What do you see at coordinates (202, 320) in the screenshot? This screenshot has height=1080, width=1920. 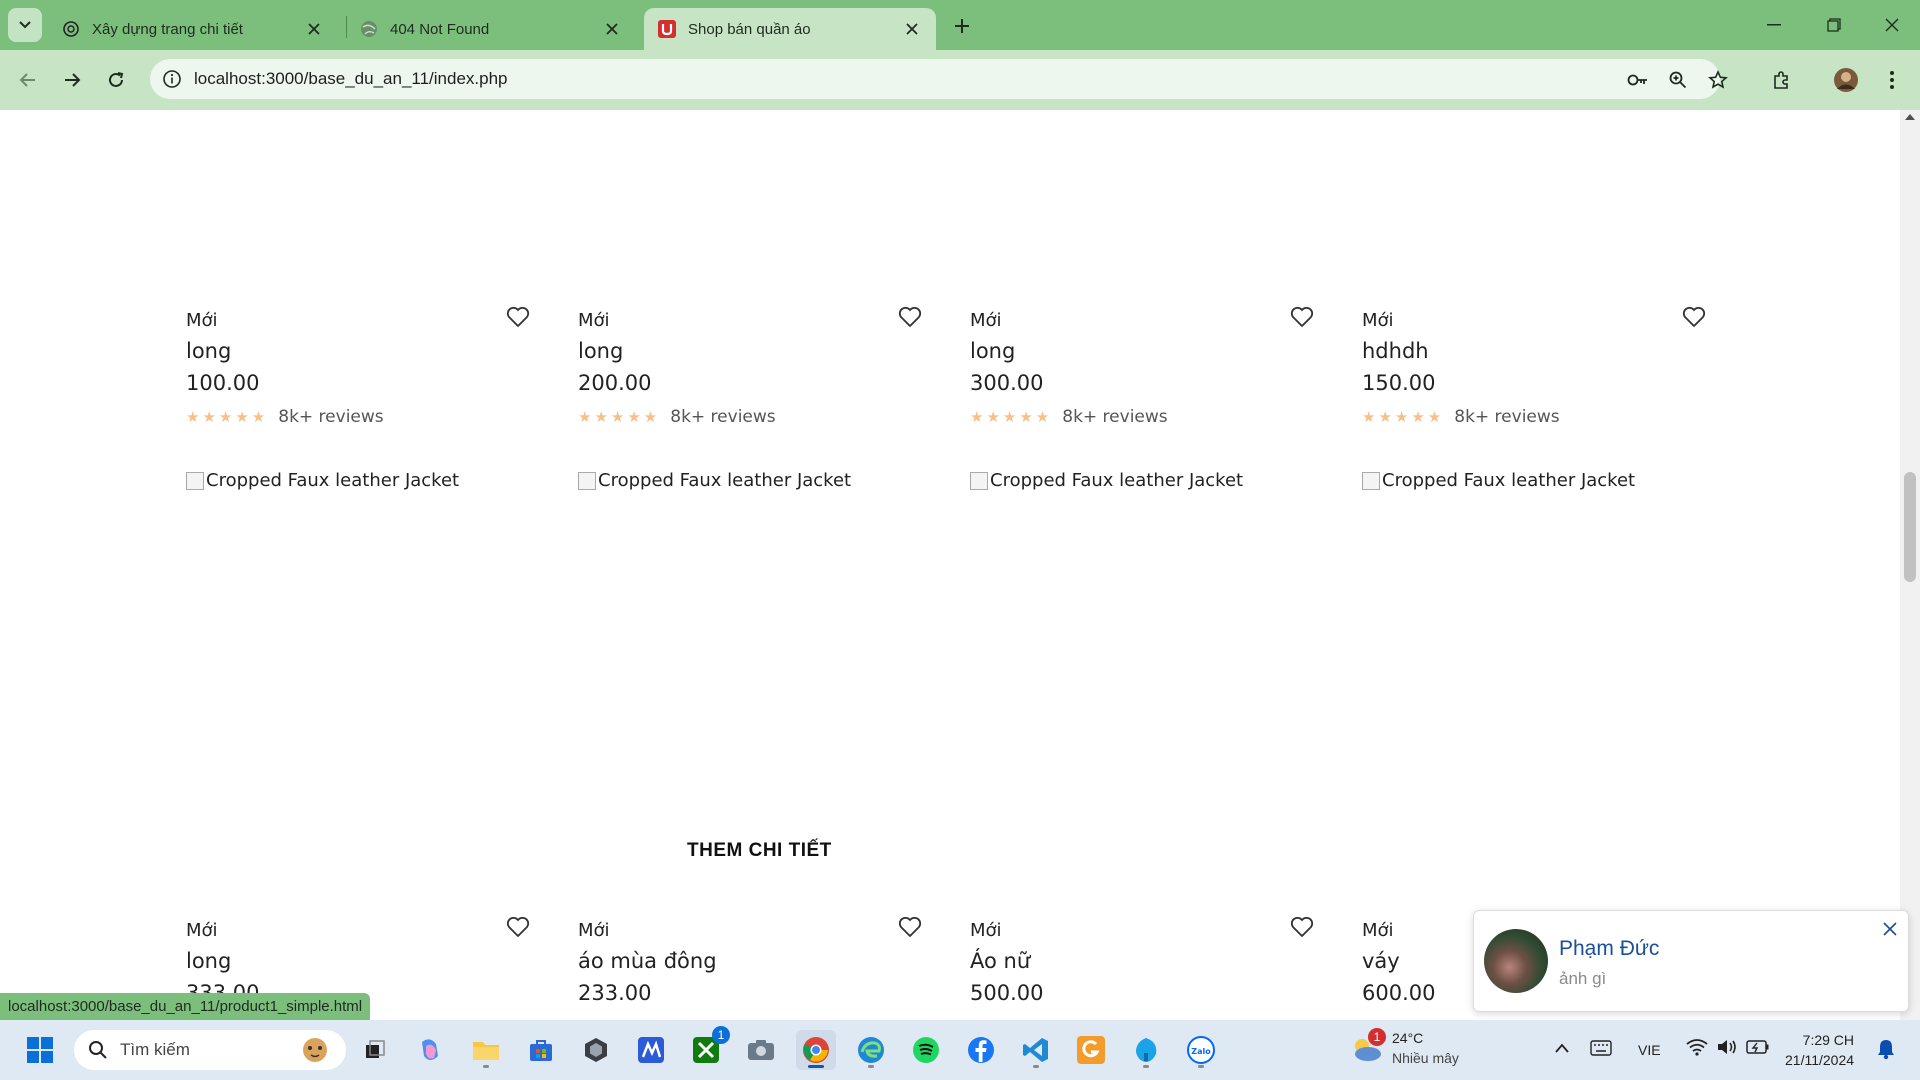 I see `new-badge: Mới` at bounding box center [202, 320].